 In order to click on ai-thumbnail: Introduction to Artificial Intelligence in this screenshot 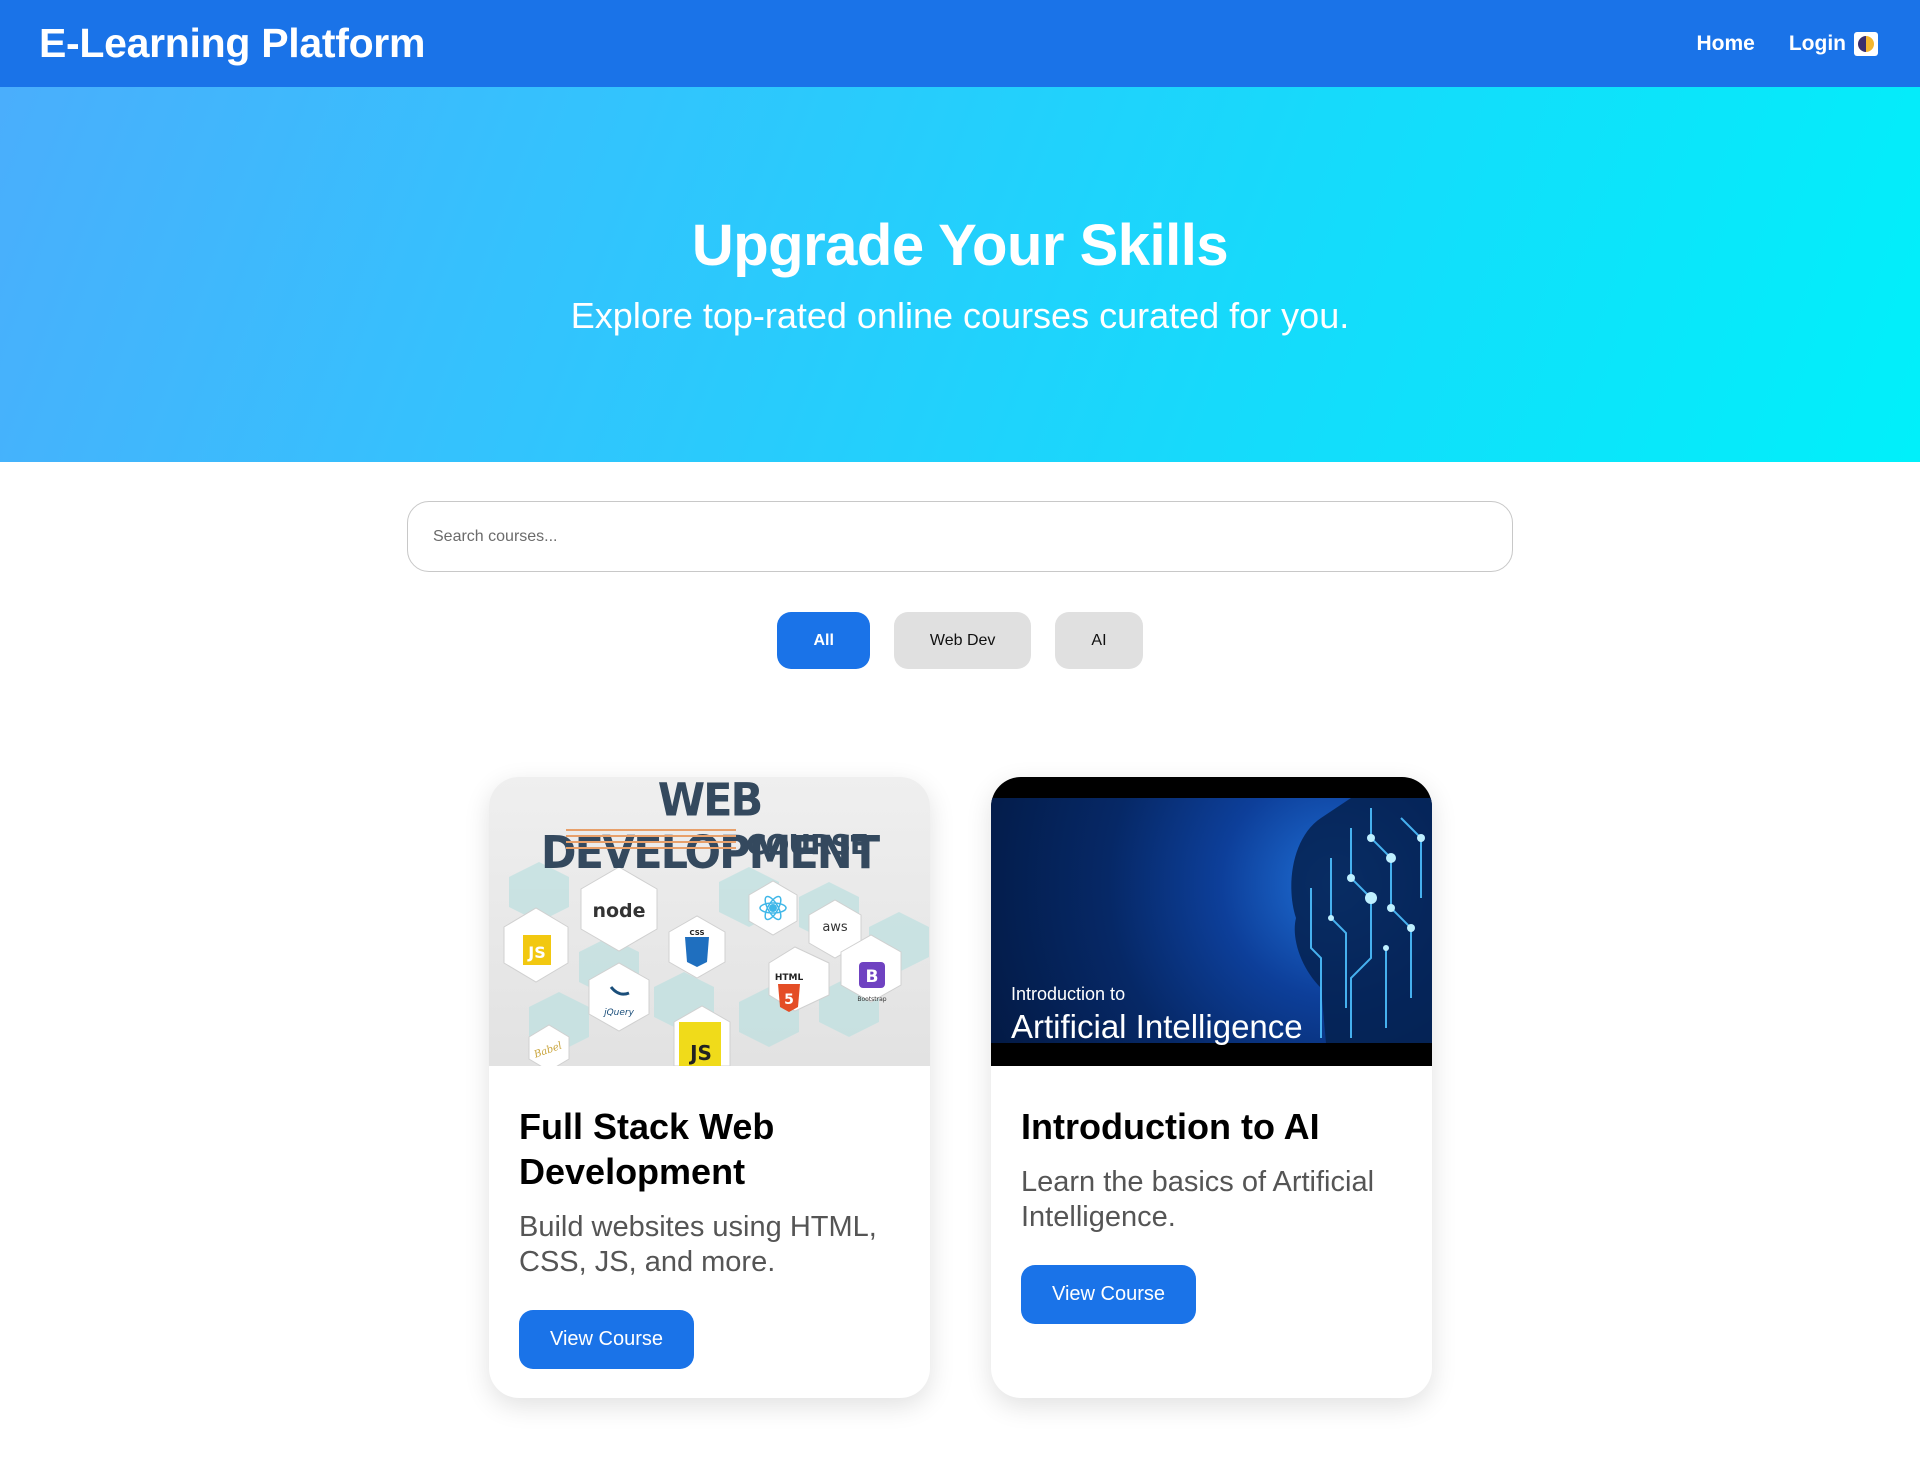, I will do `click(1211, 921)`.